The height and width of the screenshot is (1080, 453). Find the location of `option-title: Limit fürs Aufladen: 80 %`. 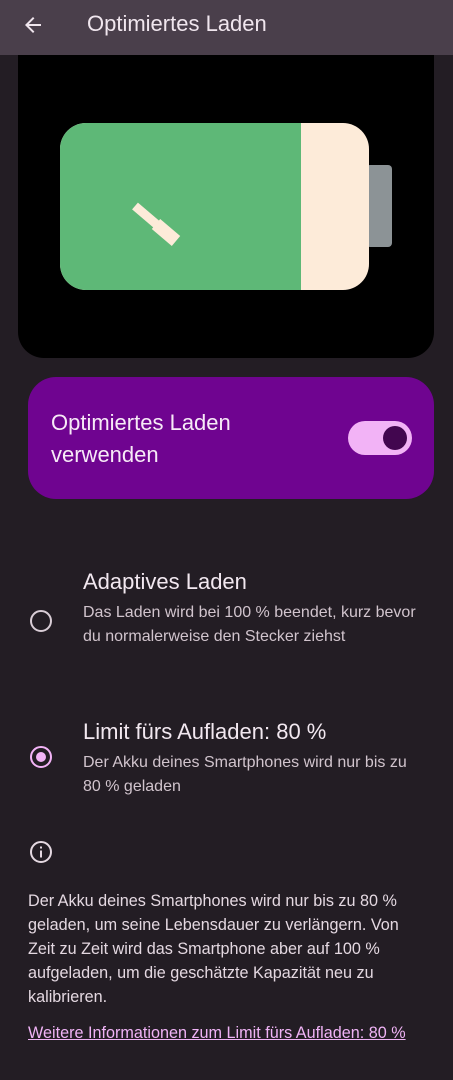

option-title: Limit fürs Aufladen: 80 % is located at coordinates (205, 731).